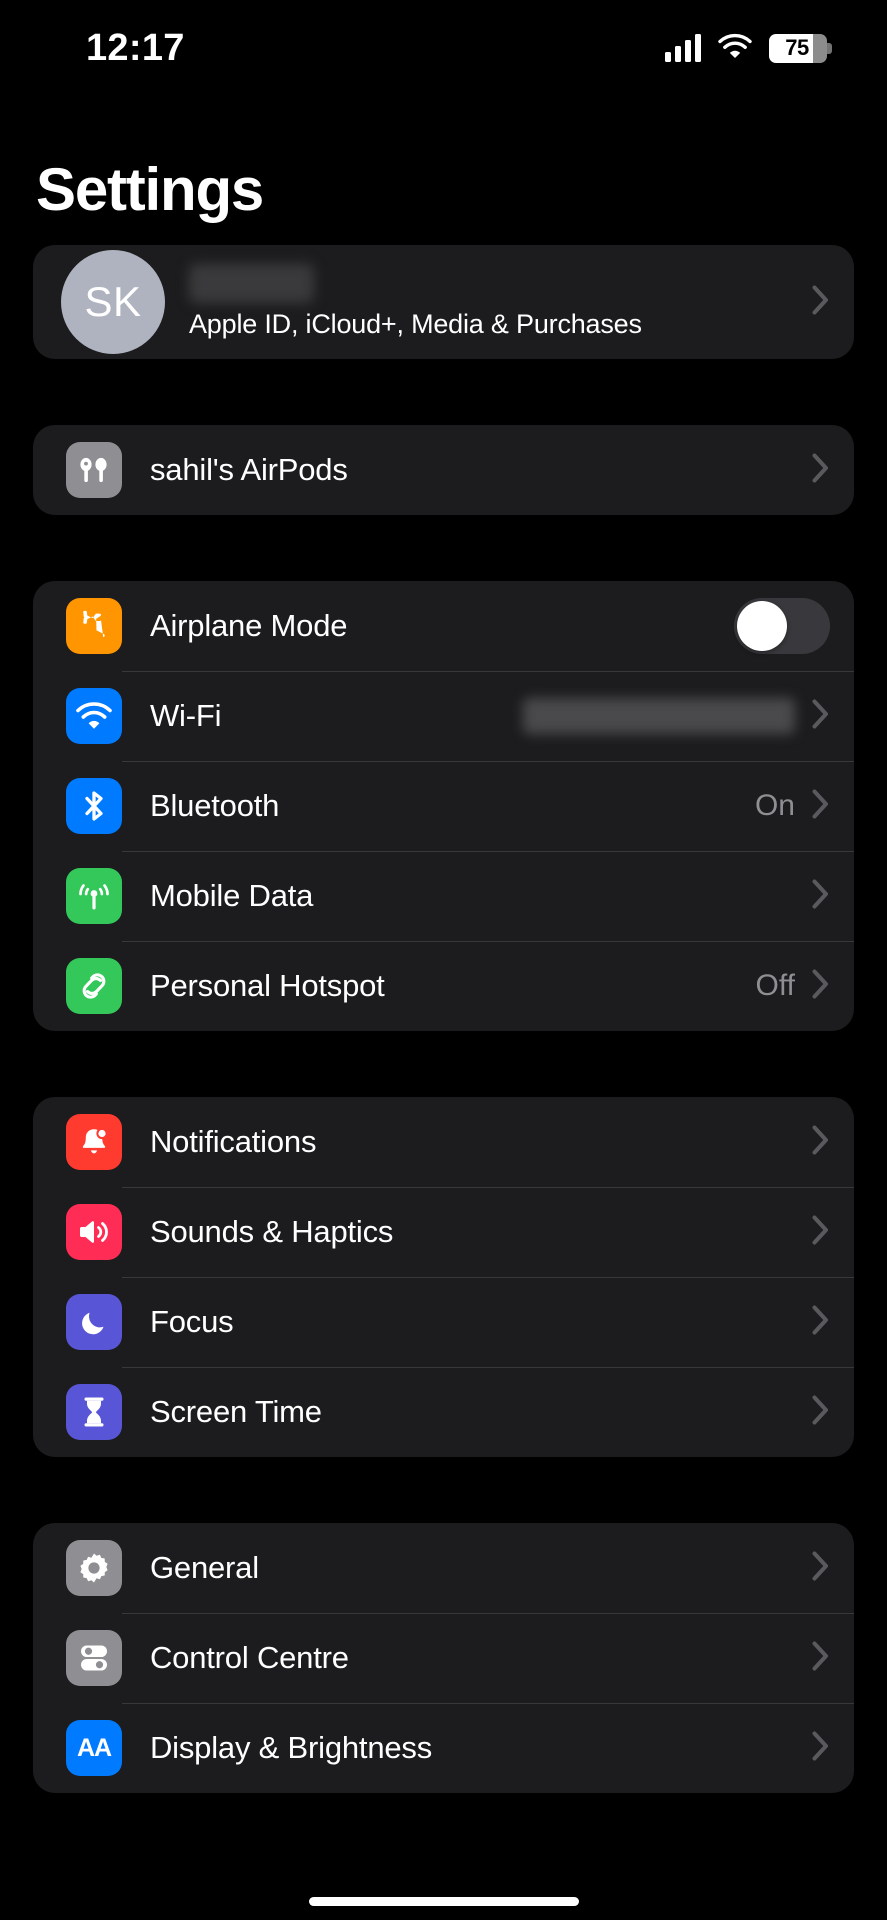 This screenshot has height=1920, width=887. I want to click on settings-row-label: Personal Hotspot, so click(267, 985).